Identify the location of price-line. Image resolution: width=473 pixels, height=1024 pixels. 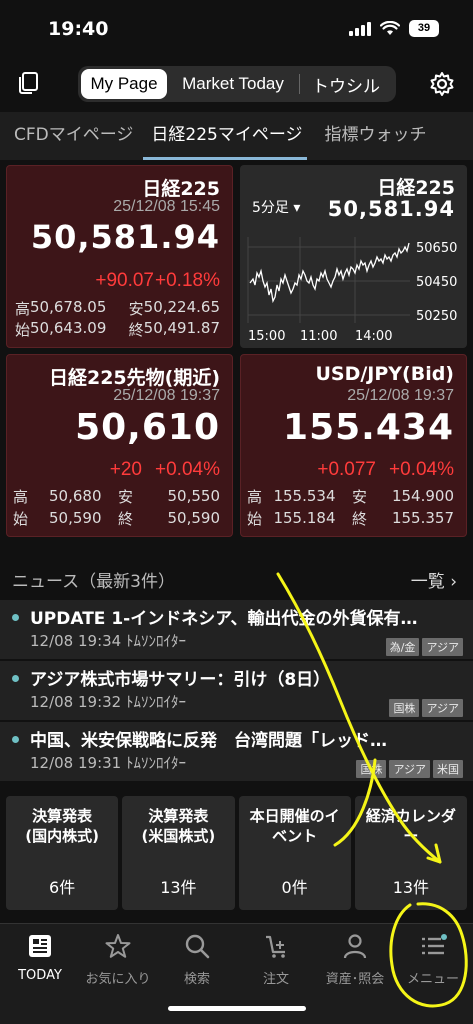
(329, 273).